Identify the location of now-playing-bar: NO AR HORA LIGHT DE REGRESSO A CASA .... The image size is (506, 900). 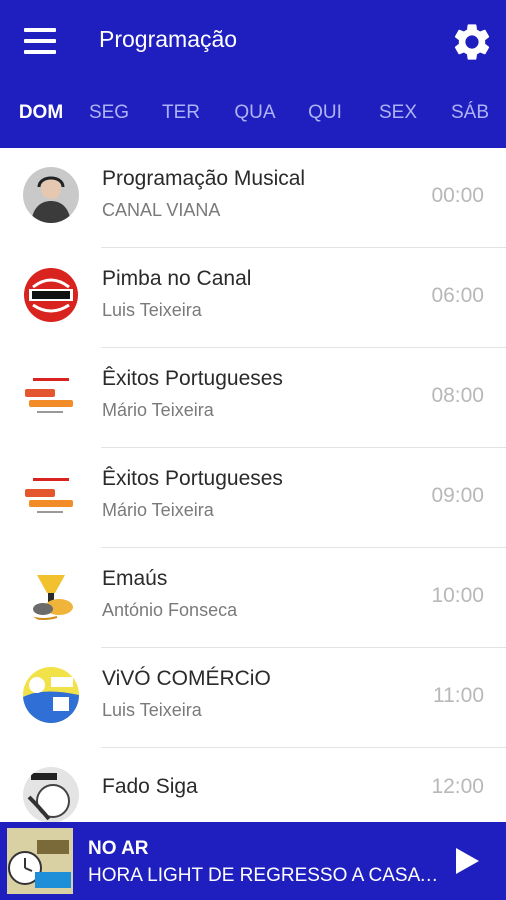
(253, 861).